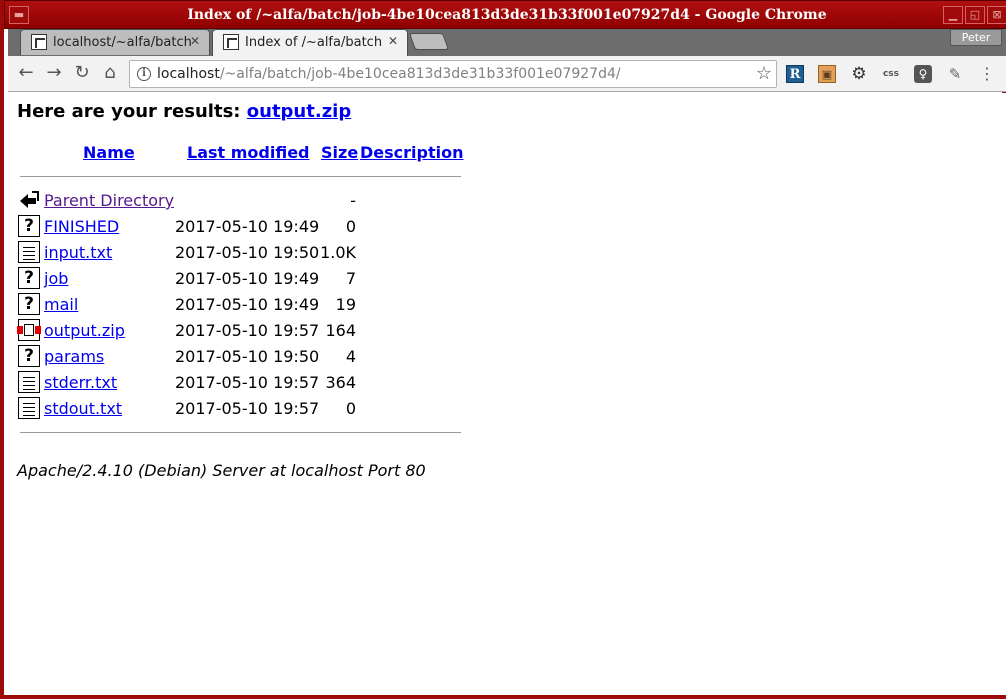  I want to click on reload-button: ↻, so click(82, 74).